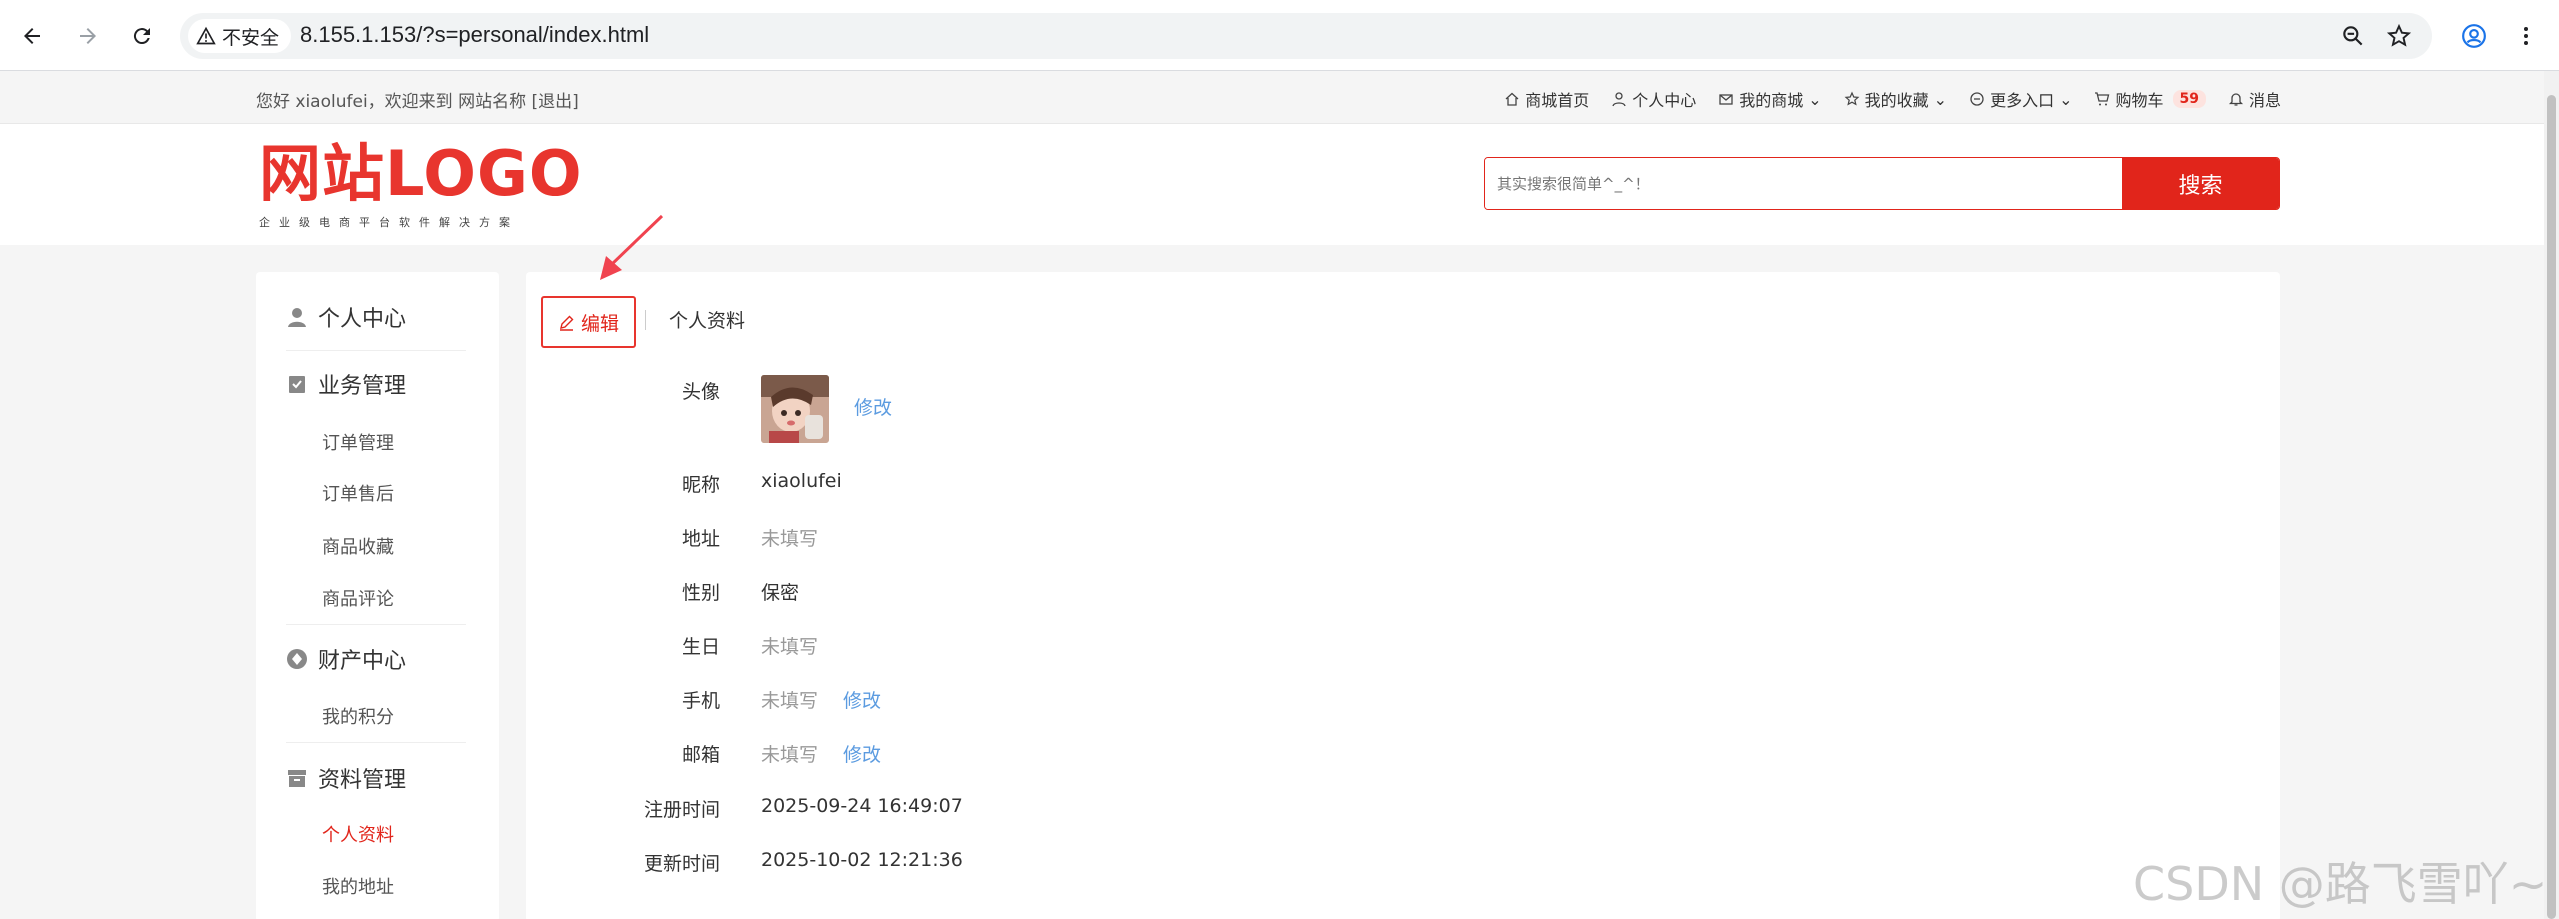 This screenshot has height=919, width=2559. Describe the element at coordinates (700, 392) in the screenshot. I see `avatar-label: 头像` at that location.